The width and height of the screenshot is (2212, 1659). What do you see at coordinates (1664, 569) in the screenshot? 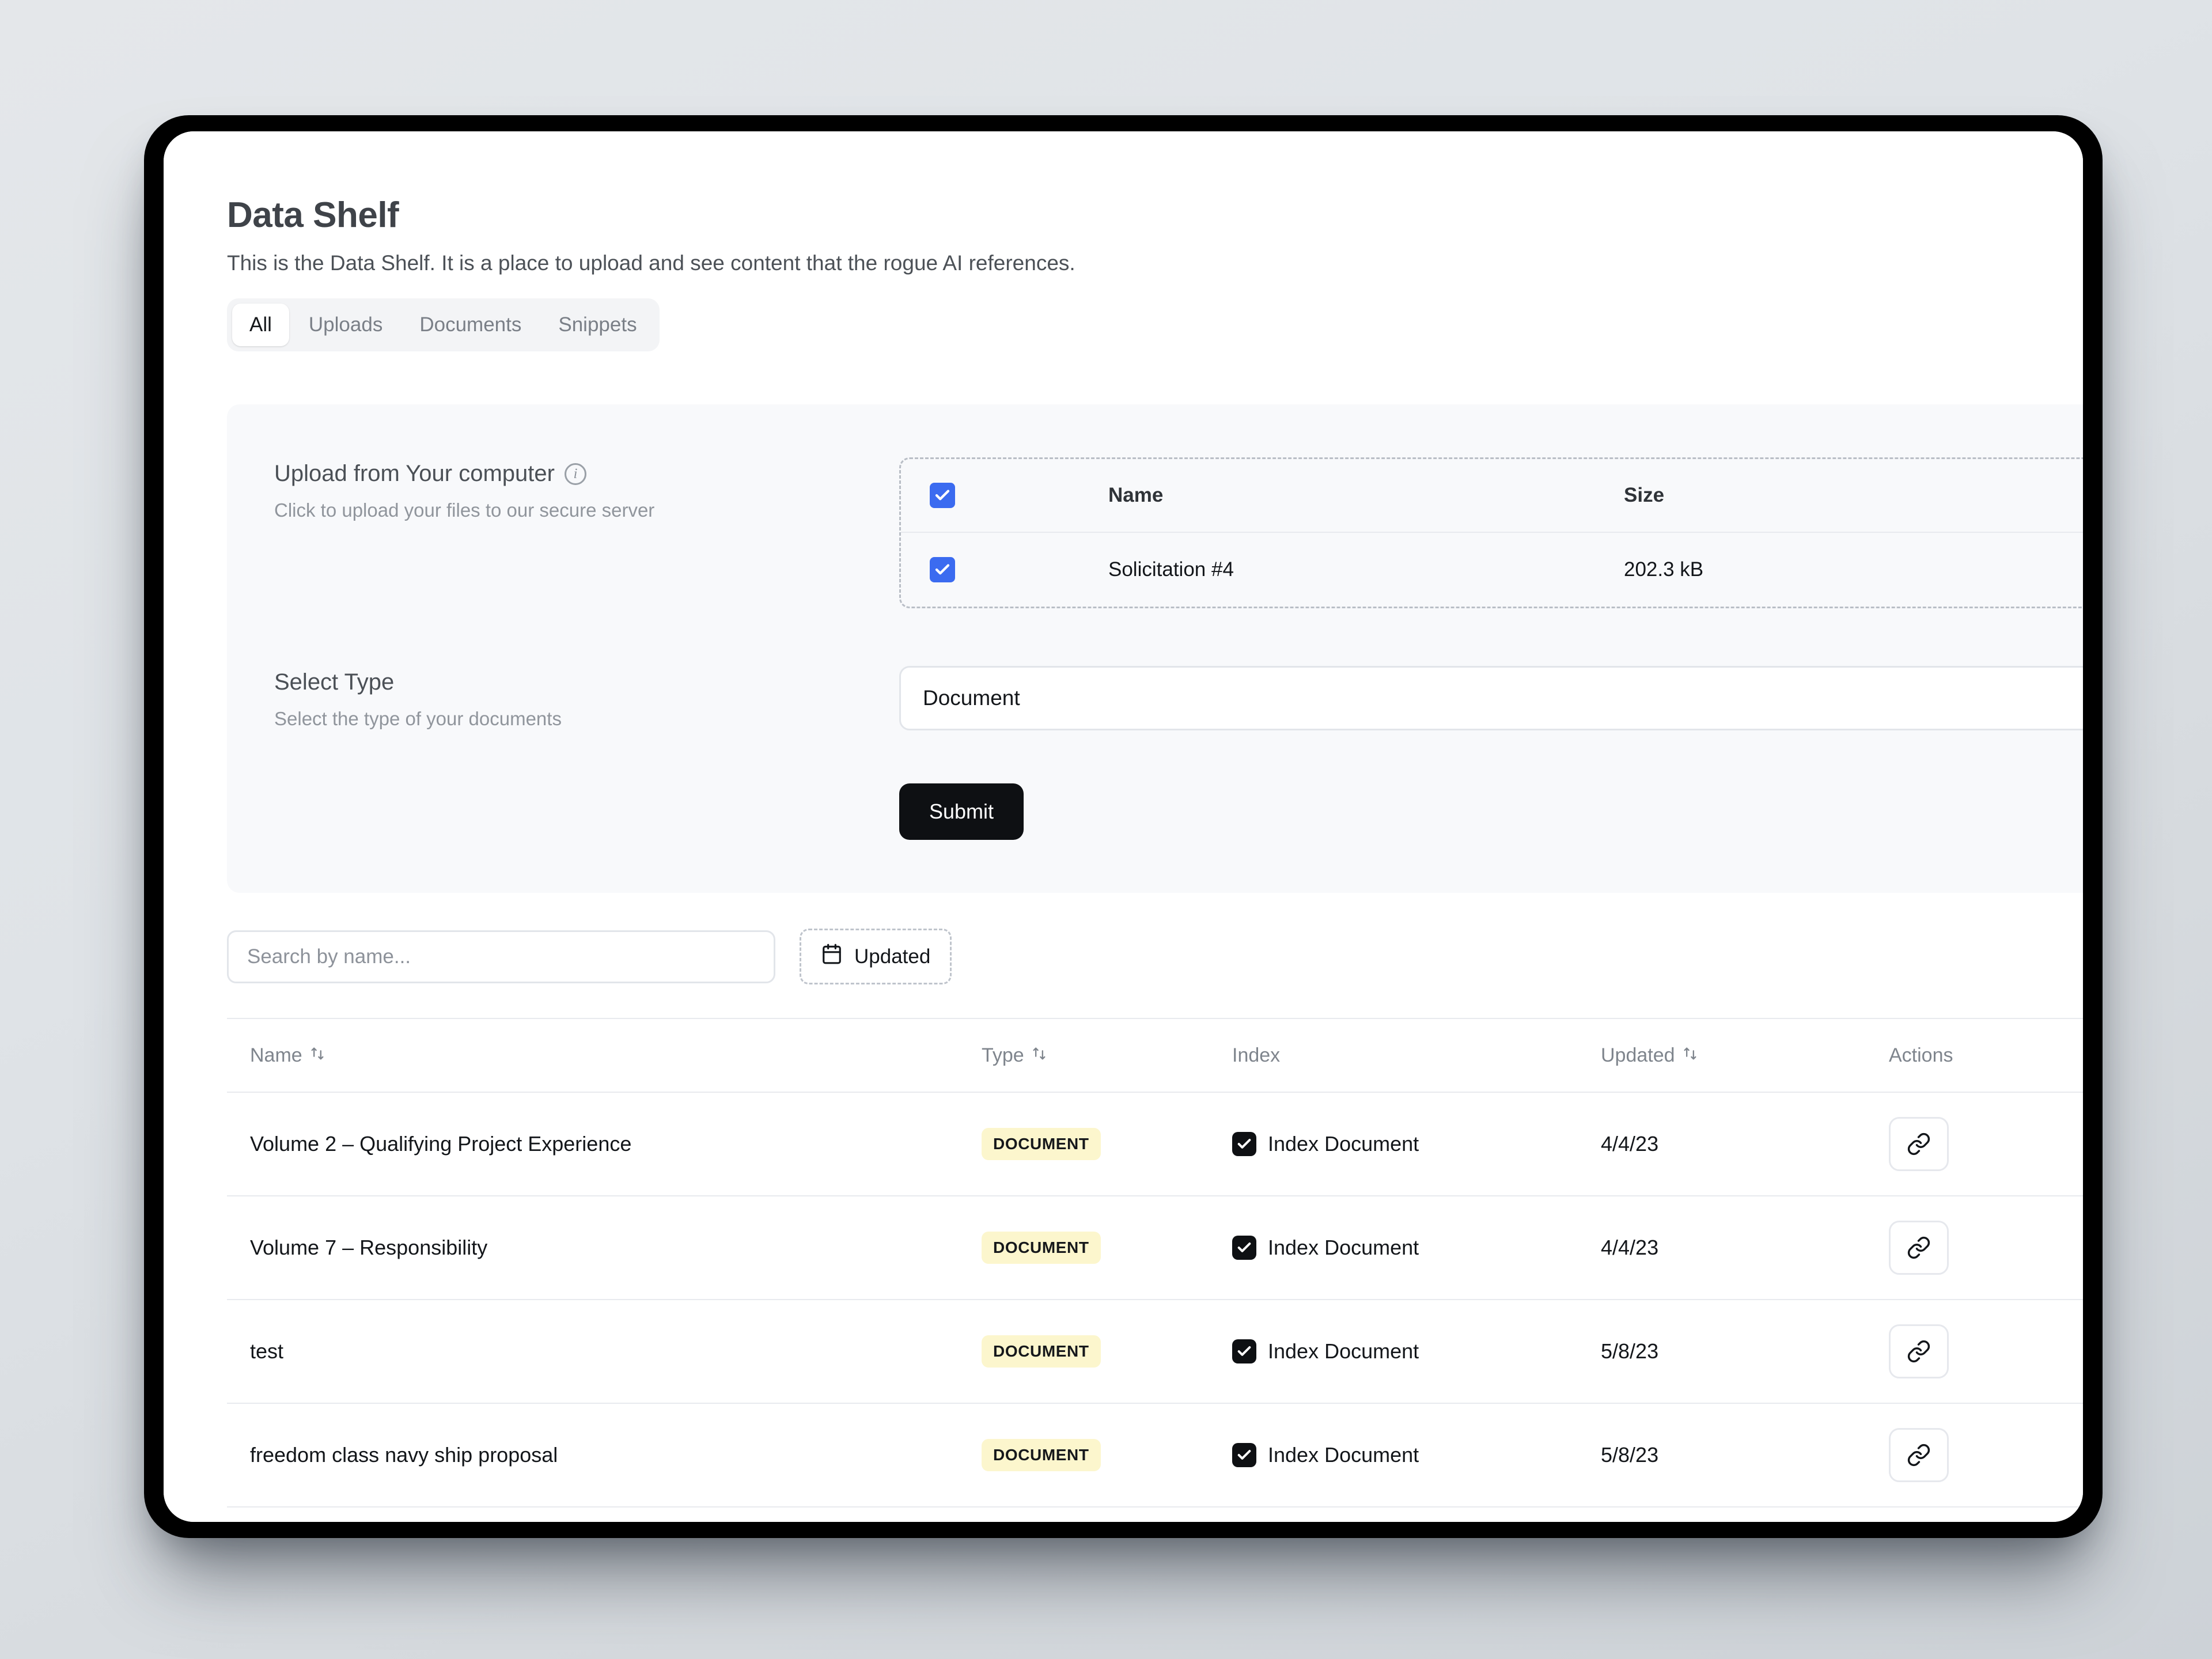
I see `file-size: 202.3 kB` at bounding box center [1664, 569].